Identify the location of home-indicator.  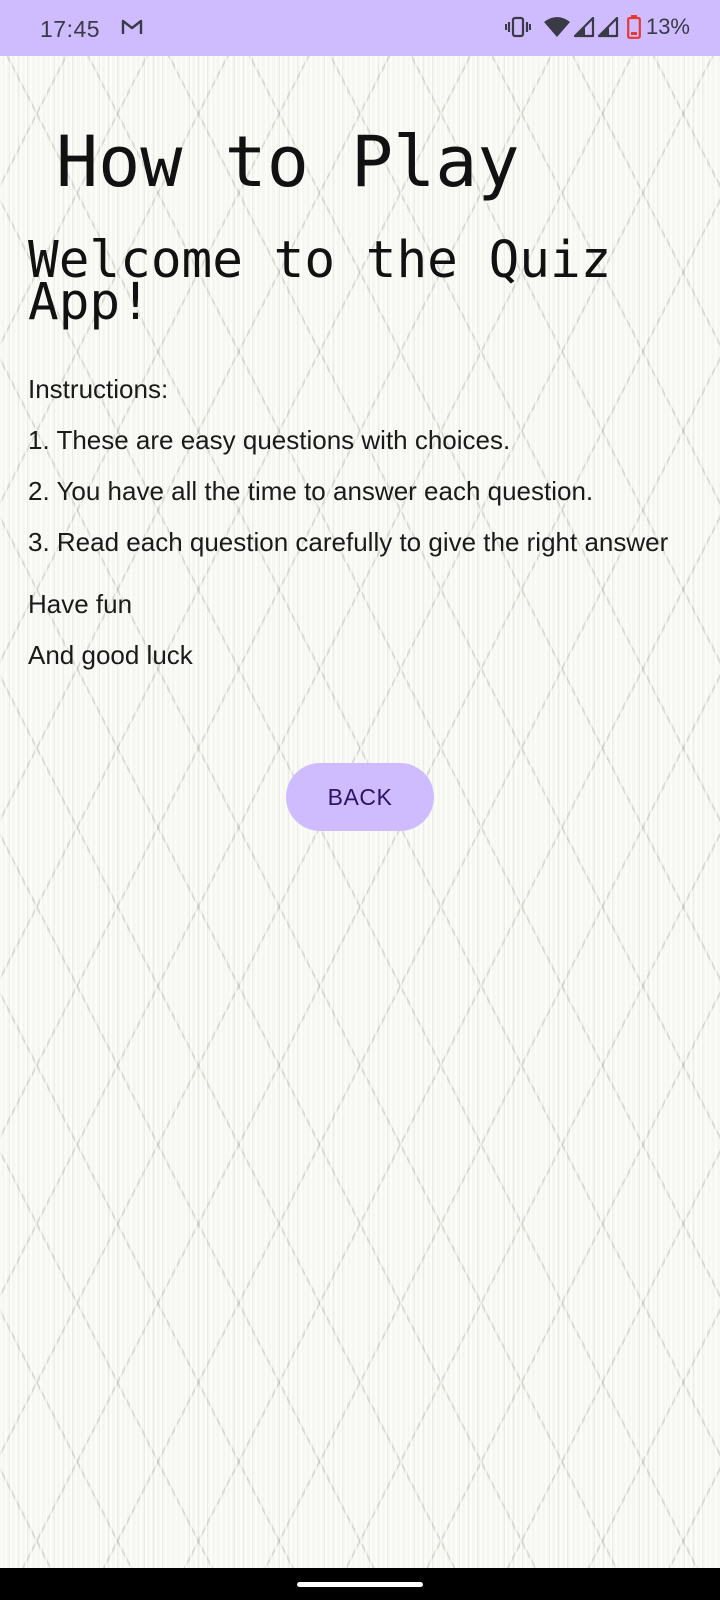
(360, 1584).